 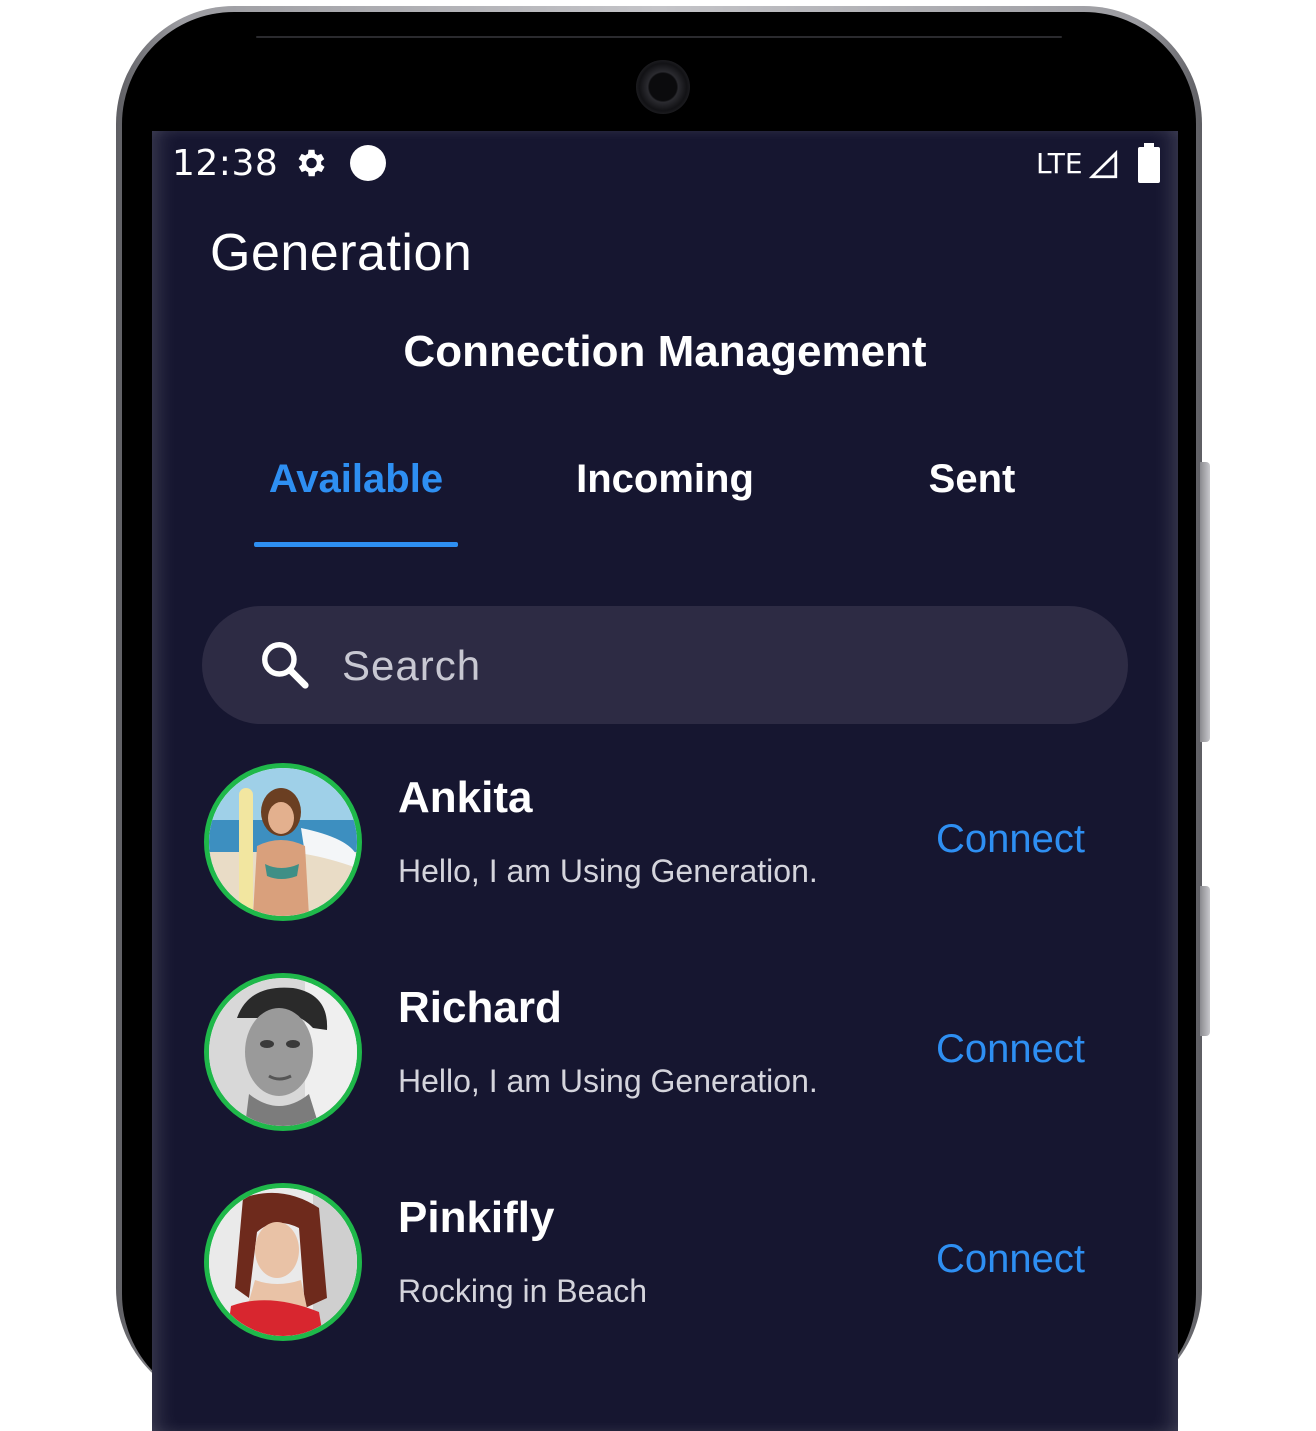 I want to click on tab-sent: Sent, so click(x=972, y=479).